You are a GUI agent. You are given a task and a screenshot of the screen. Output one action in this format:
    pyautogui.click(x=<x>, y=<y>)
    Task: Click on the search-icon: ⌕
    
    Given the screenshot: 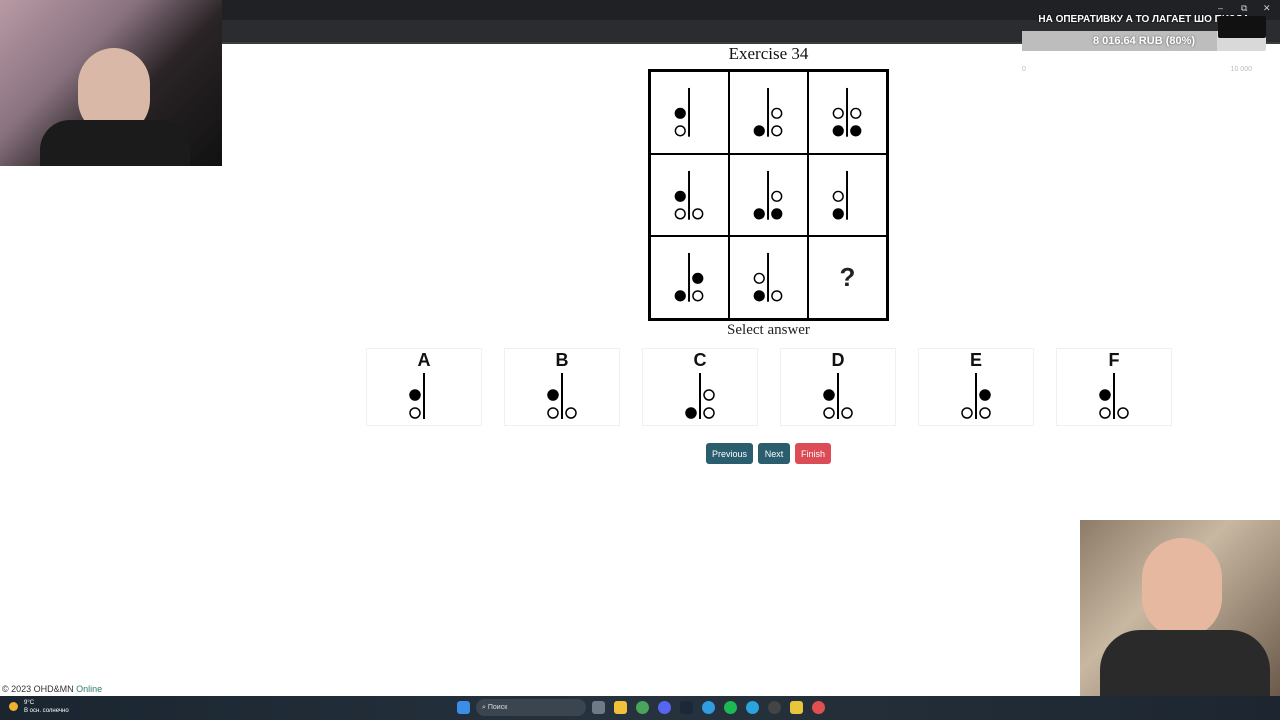 What is the action you would take?
    pyautogui.click(x=484, y=707)
    